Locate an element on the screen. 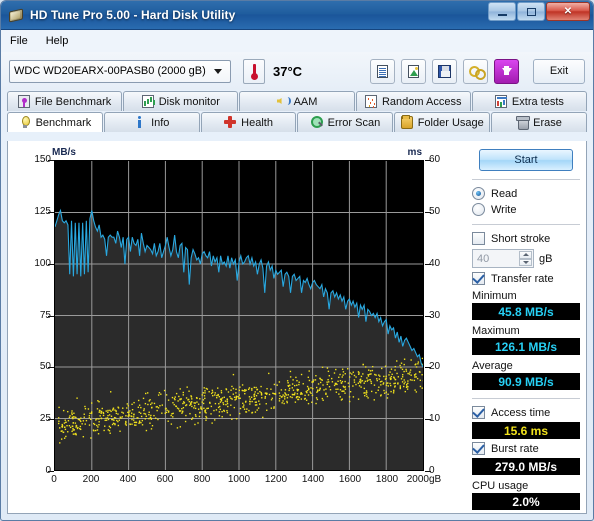 The height and width of the screenshot is (521, 594). menu-file: File is located at coordinates (19, 41).